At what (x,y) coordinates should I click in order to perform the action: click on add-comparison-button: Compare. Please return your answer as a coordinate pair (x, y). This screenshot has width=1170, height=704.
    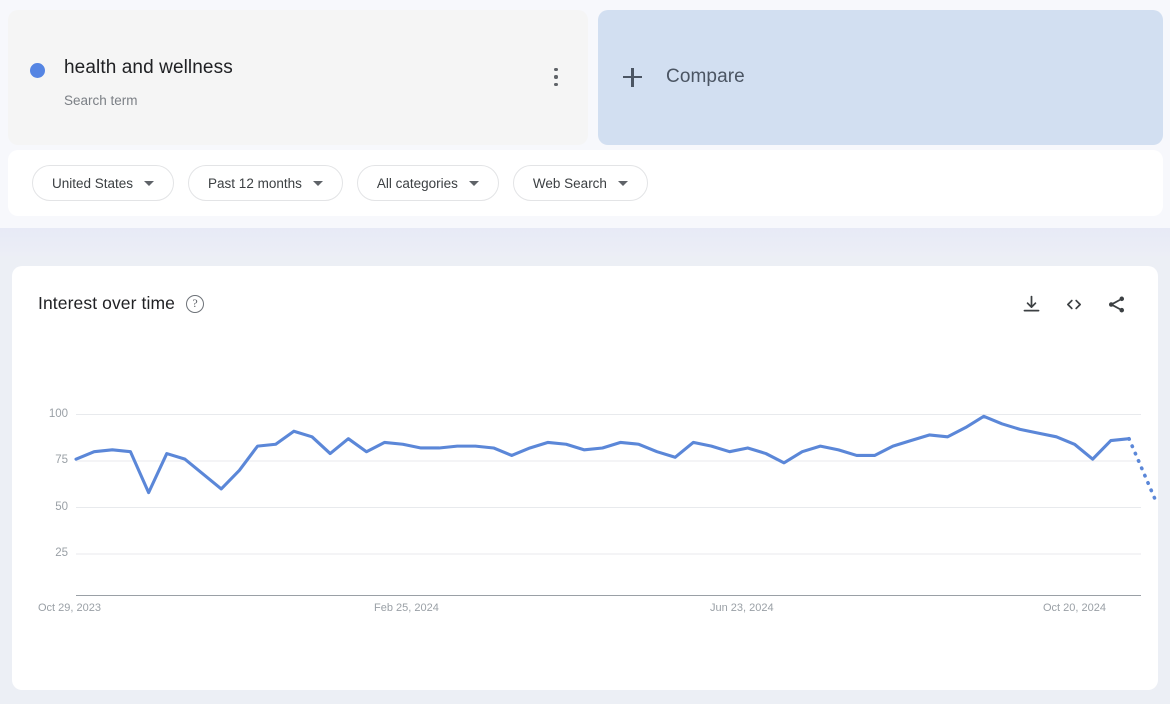
    Looking at the image, I should click on (880, 77).